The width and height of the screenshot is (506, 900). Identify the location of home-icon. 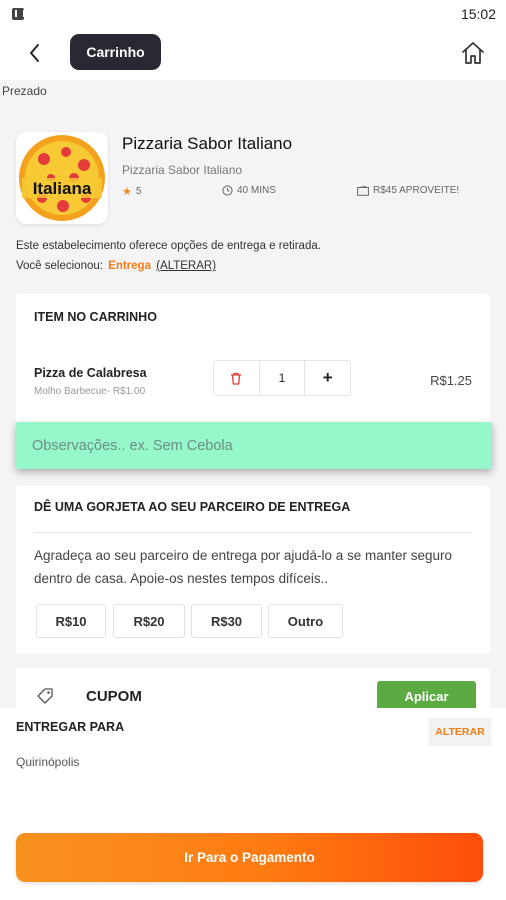
(473, 53).